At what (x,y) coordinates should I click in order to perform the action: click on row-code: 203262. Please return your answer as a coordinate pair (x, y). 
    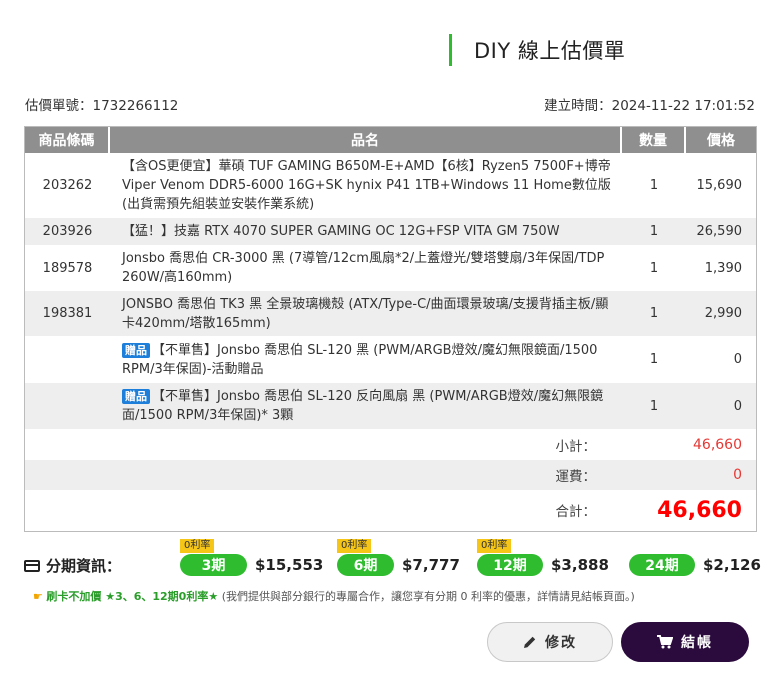
    Looking at the image, I should click on (67, 185).